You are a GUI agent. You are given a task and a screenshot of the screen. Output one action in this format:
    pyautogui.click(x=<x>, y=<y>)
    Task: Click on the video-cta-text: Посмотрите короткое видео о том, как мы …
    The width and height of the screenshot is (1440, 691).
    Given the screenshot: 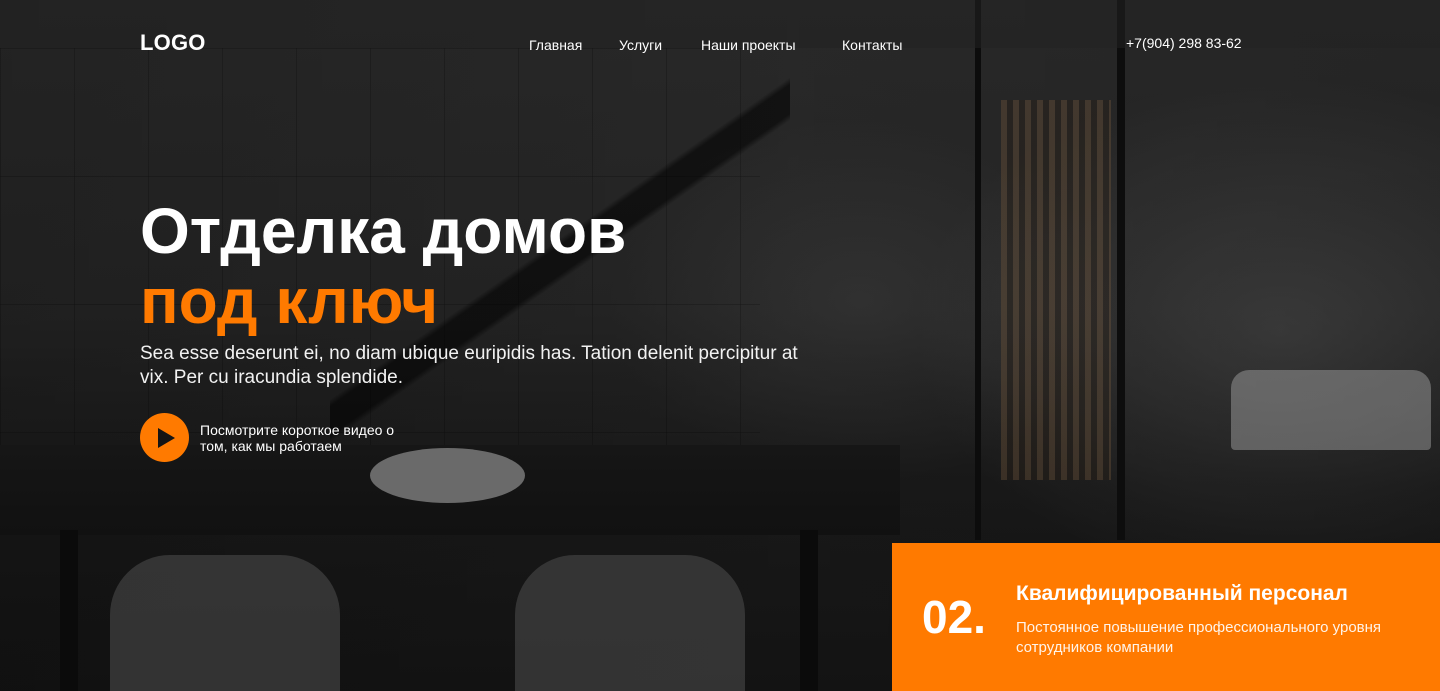 What is the action you would take?
    pyautogui.click(x=305, y=438)
    